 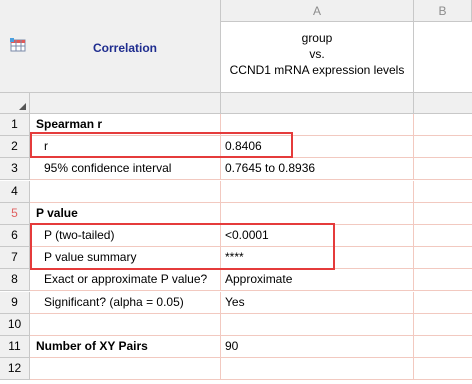 What do you see at coordinates (22, 106) in the screenshot?
I see `corner-triangle-icon` at bounding box center [22, 106].